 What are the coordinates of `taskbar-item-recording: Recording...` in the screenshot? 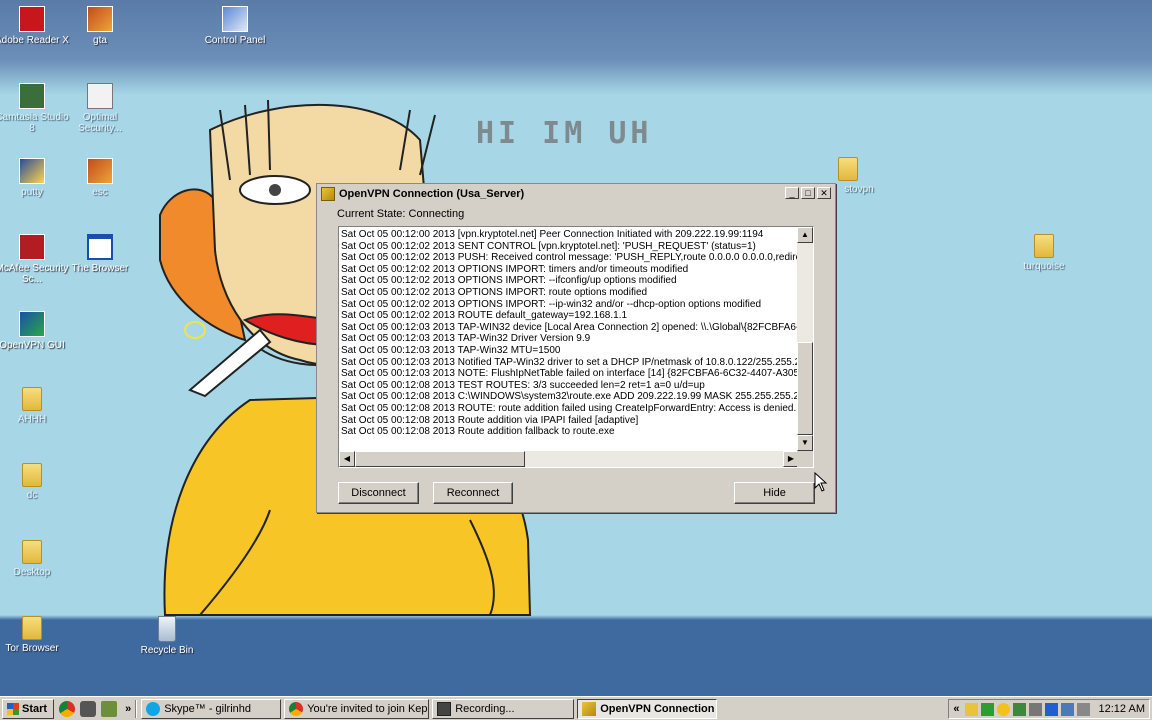 It's located at (503, 708).